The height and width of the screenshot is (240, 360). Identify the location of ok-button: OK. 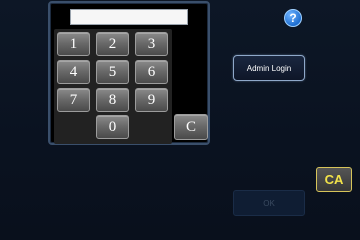
(269, 203).